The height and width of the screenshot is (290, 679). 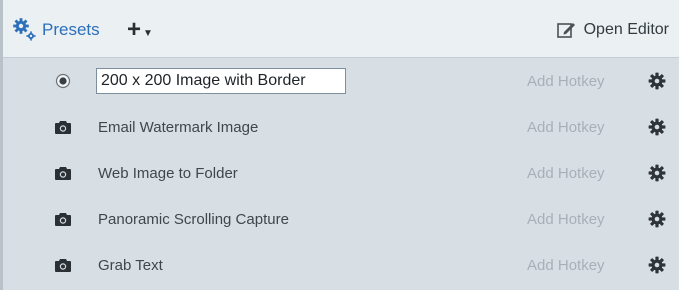 I want to click on preset-name: Web Image to Folder, so click(x=168, y=173).